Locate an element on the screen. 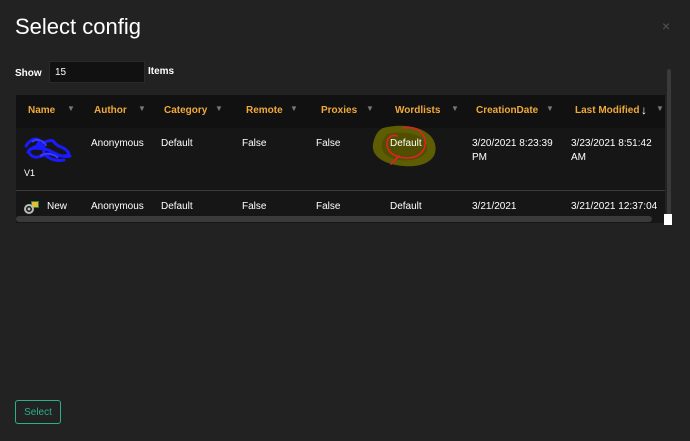 This screenshot has width=690, height=441. redacted-scribble-icon is located at coordinates (48, 149).